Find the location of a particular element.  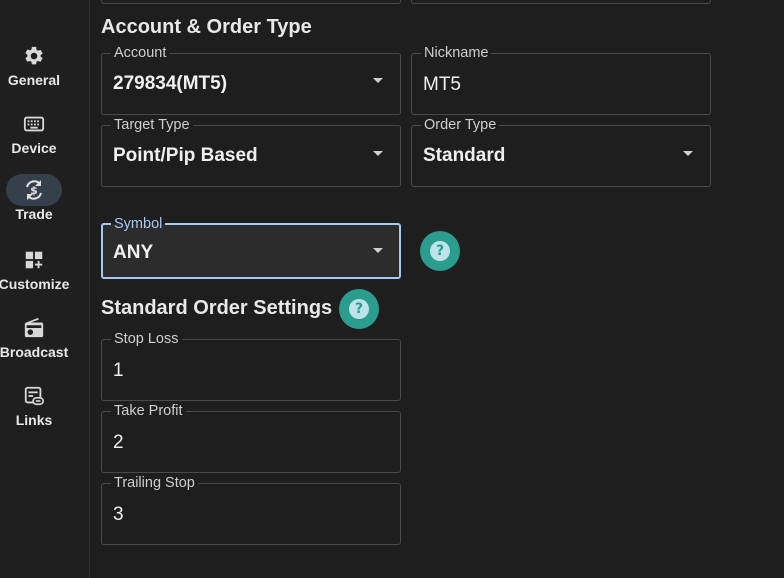

symbol-label: Symbol is located at coordinates (138, 224).